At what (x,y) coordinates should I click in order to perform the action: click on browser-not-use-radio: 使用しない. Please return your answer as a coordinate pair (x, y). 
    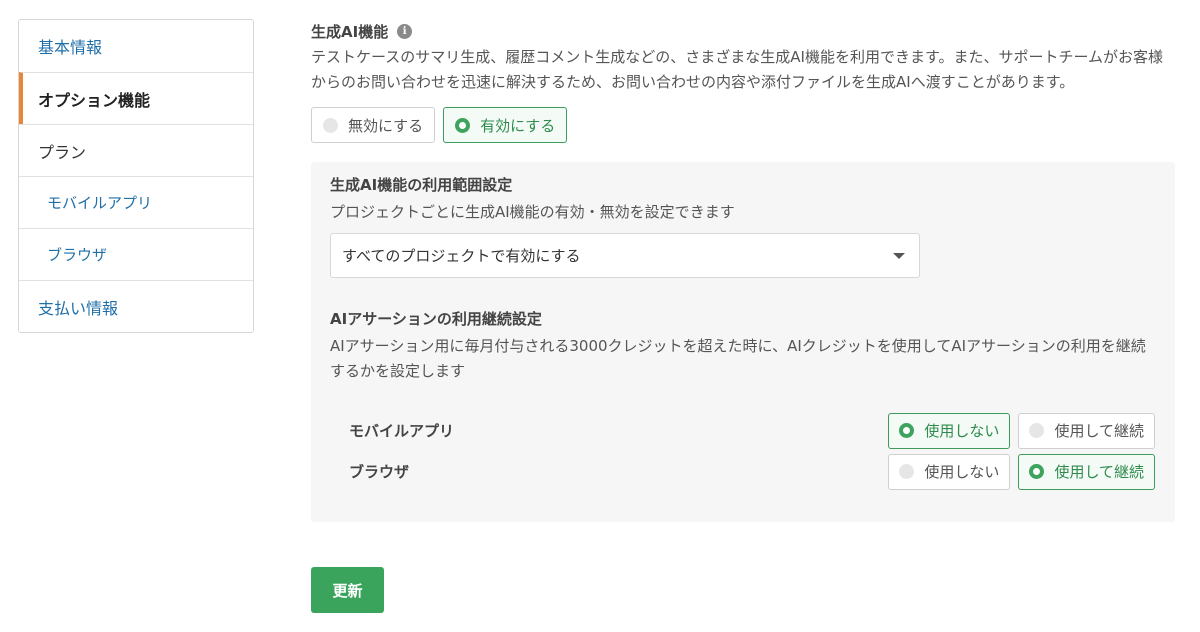
    Looking at the image, I should click on (949, 471).